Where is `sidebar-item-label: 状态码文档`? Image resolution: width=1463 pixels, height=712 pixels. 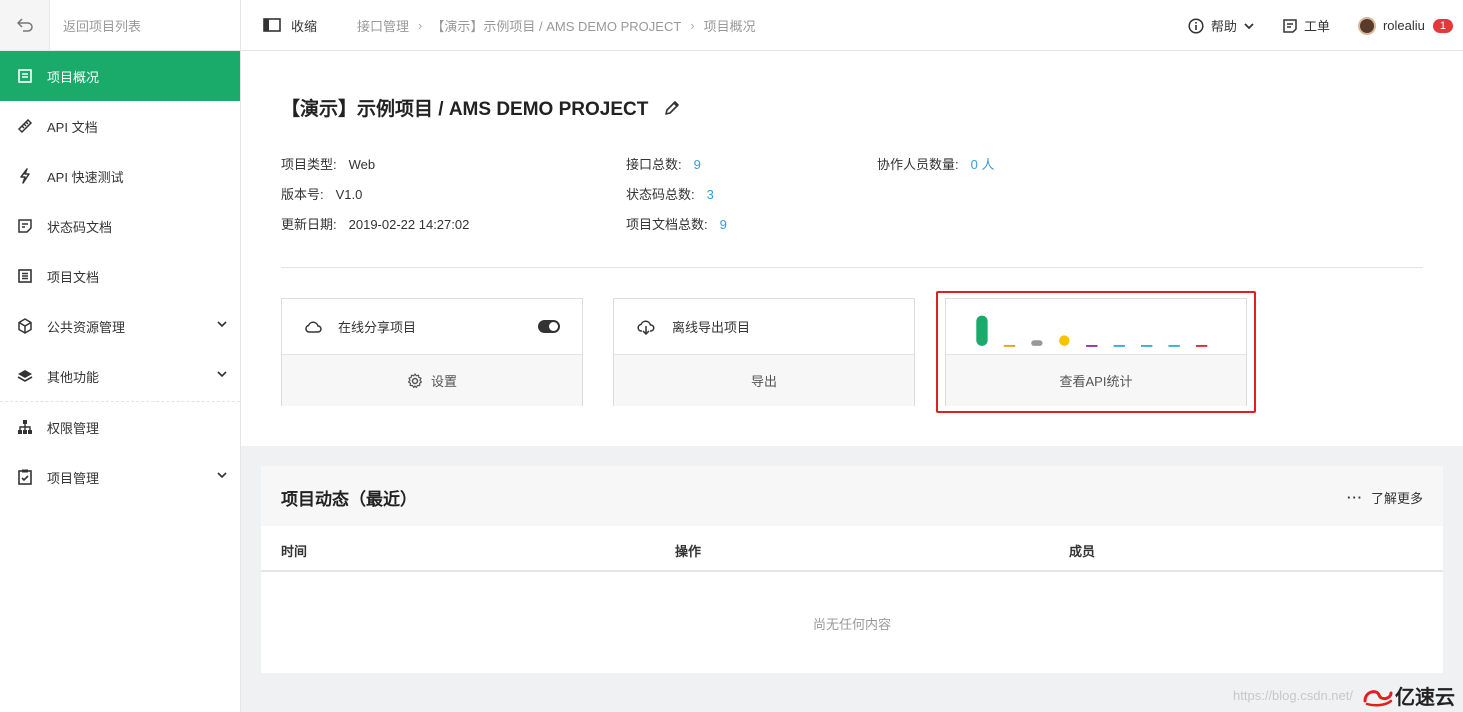
sidebar-item-label: 状态码文档 is located at coordinates (80, 227).